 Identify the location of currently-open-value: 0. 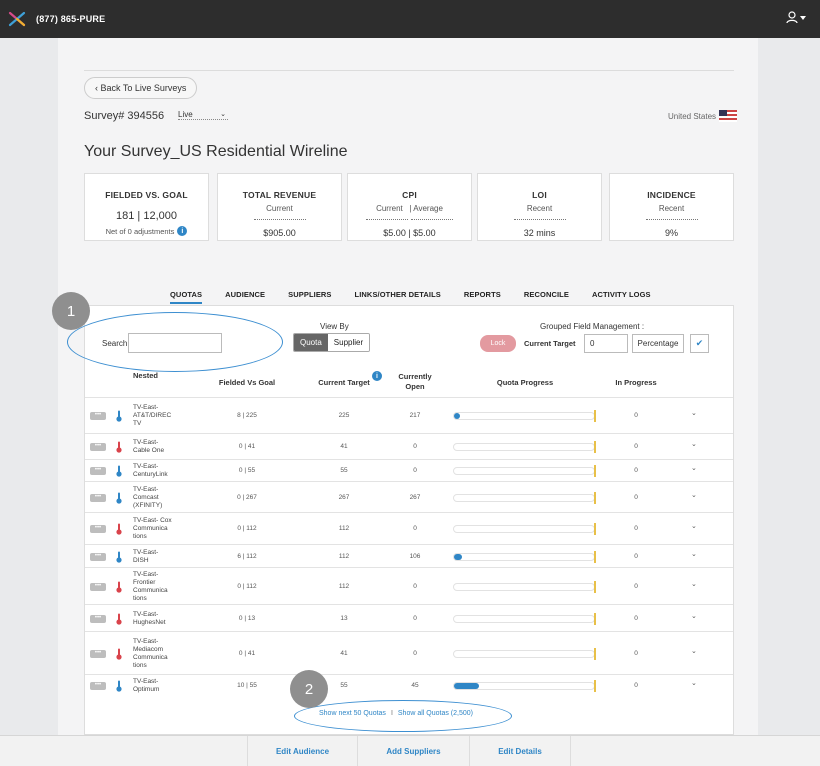
(415, 618).